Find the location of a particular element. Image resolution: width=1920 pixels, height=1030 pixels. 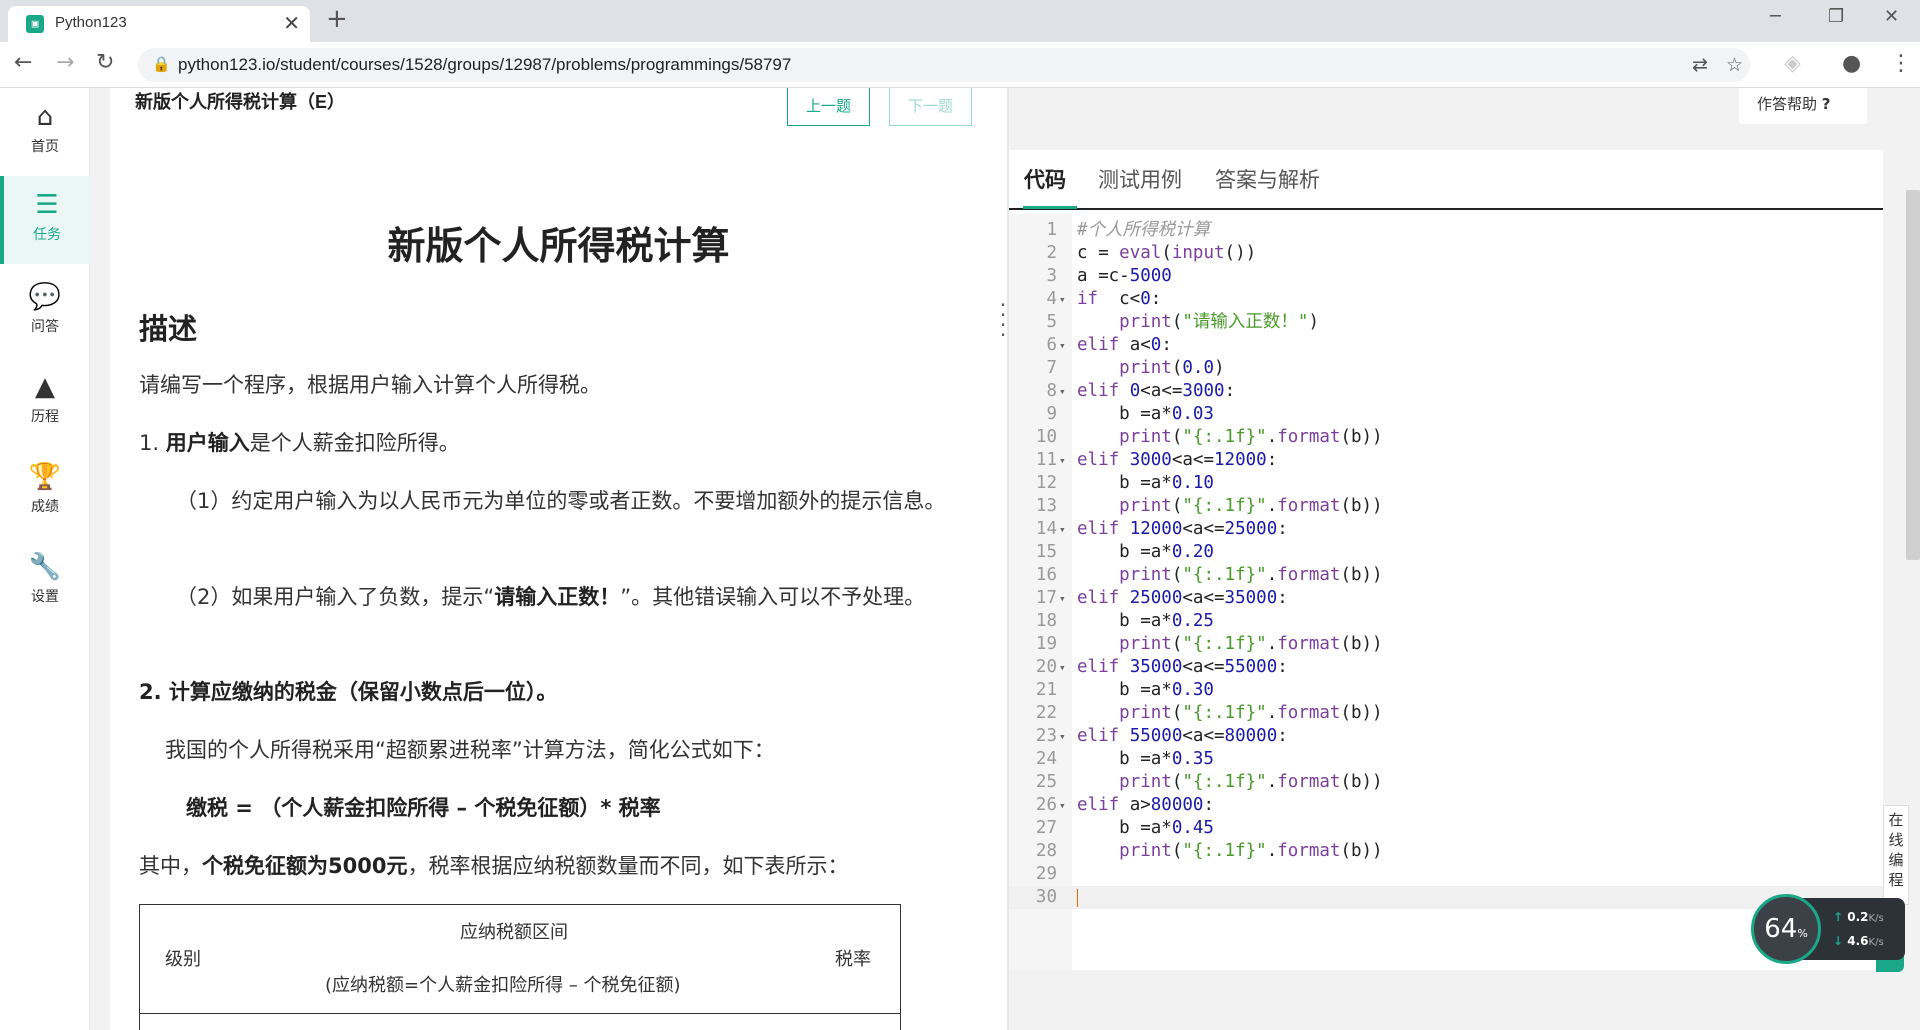

next-problem-button: 下一题 is located at coordinates (930, 107).